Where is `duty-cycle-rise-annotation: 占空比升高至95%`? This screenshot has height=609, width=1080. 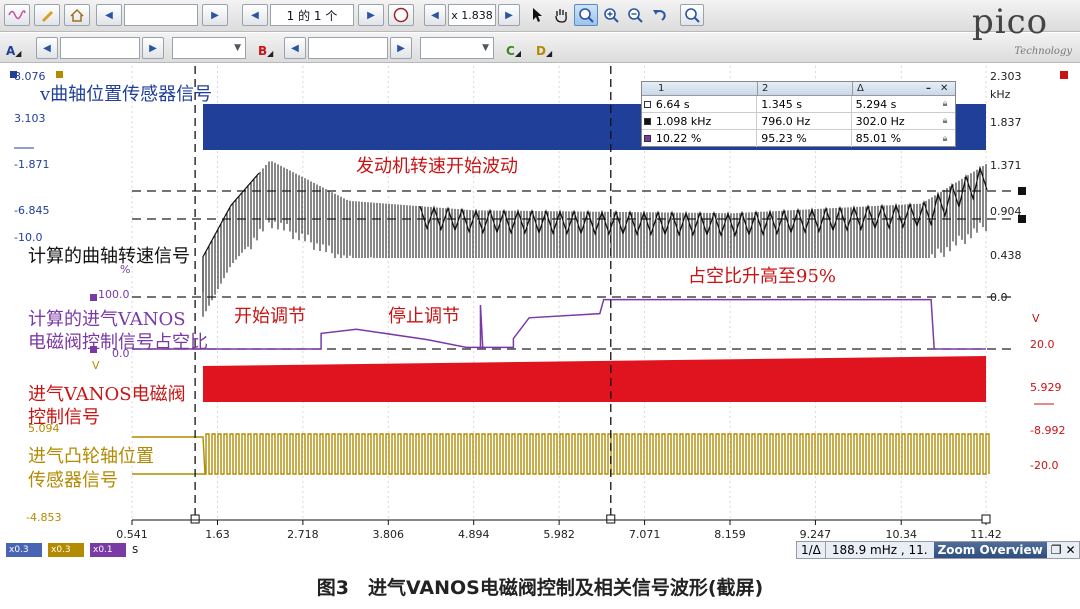 duty-cycle-rise-annotation: 占空比升高至95% is located at coordinates (762, 276).